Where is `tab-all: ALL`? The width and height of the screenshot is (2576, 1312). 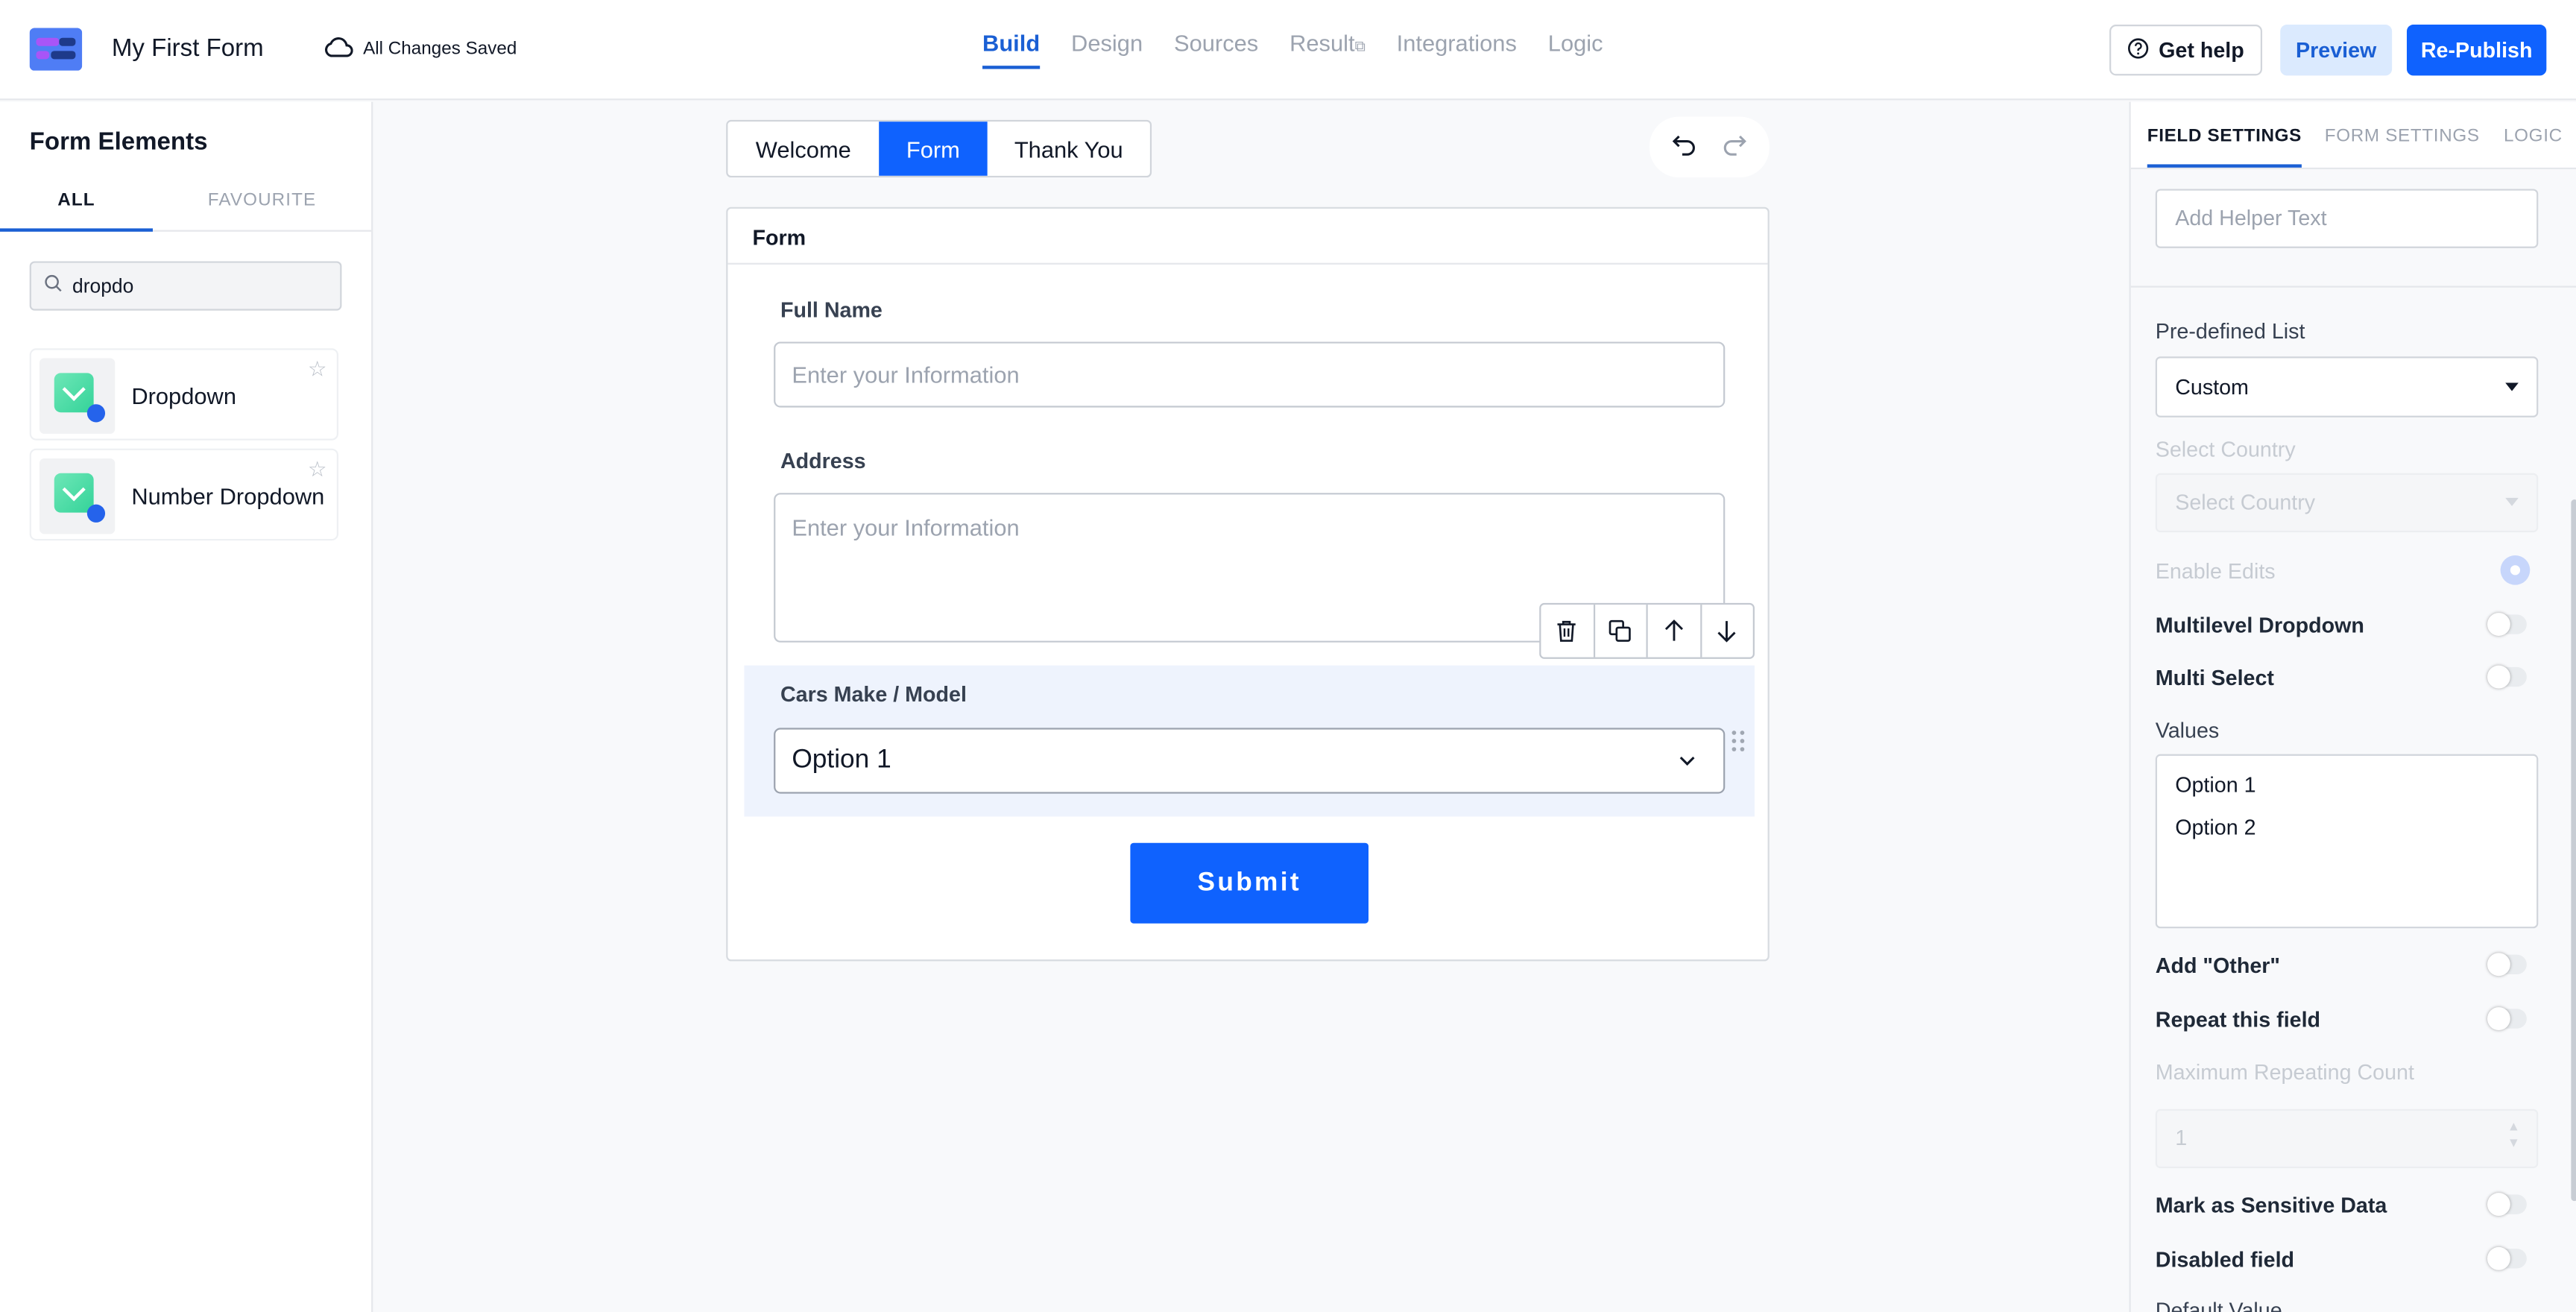
tab-all: ALL is located at coordinates (76, 212).